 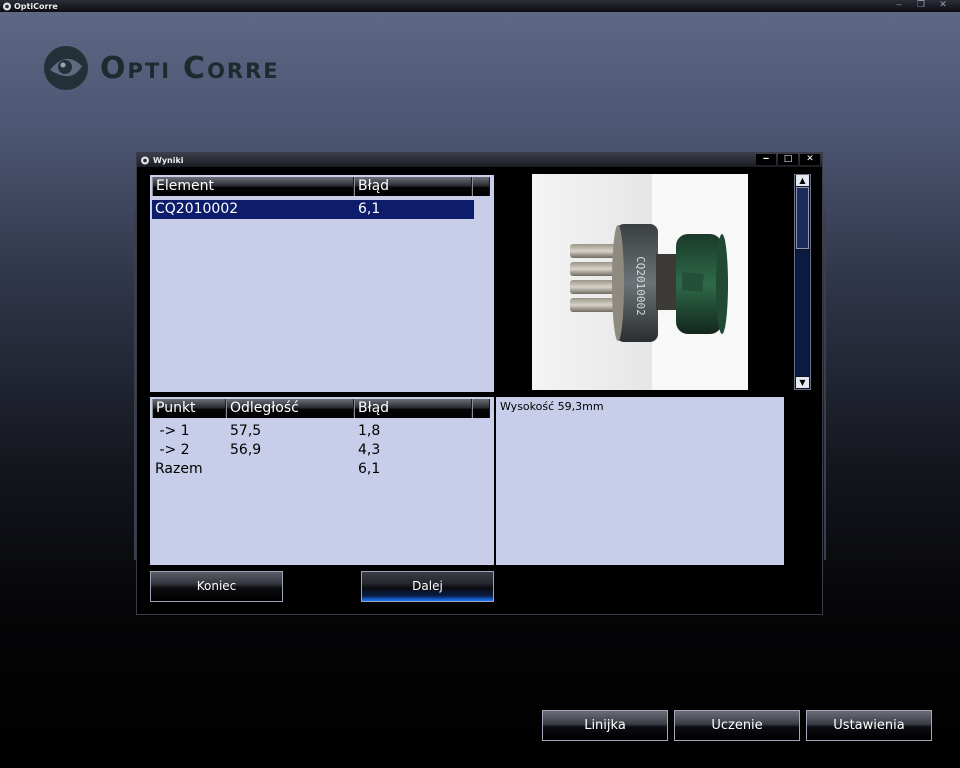 What do you see at coordinates (189, 408) in the screenshot?
I see `column-header-point: Punkt` at bounding box center [189, 408].